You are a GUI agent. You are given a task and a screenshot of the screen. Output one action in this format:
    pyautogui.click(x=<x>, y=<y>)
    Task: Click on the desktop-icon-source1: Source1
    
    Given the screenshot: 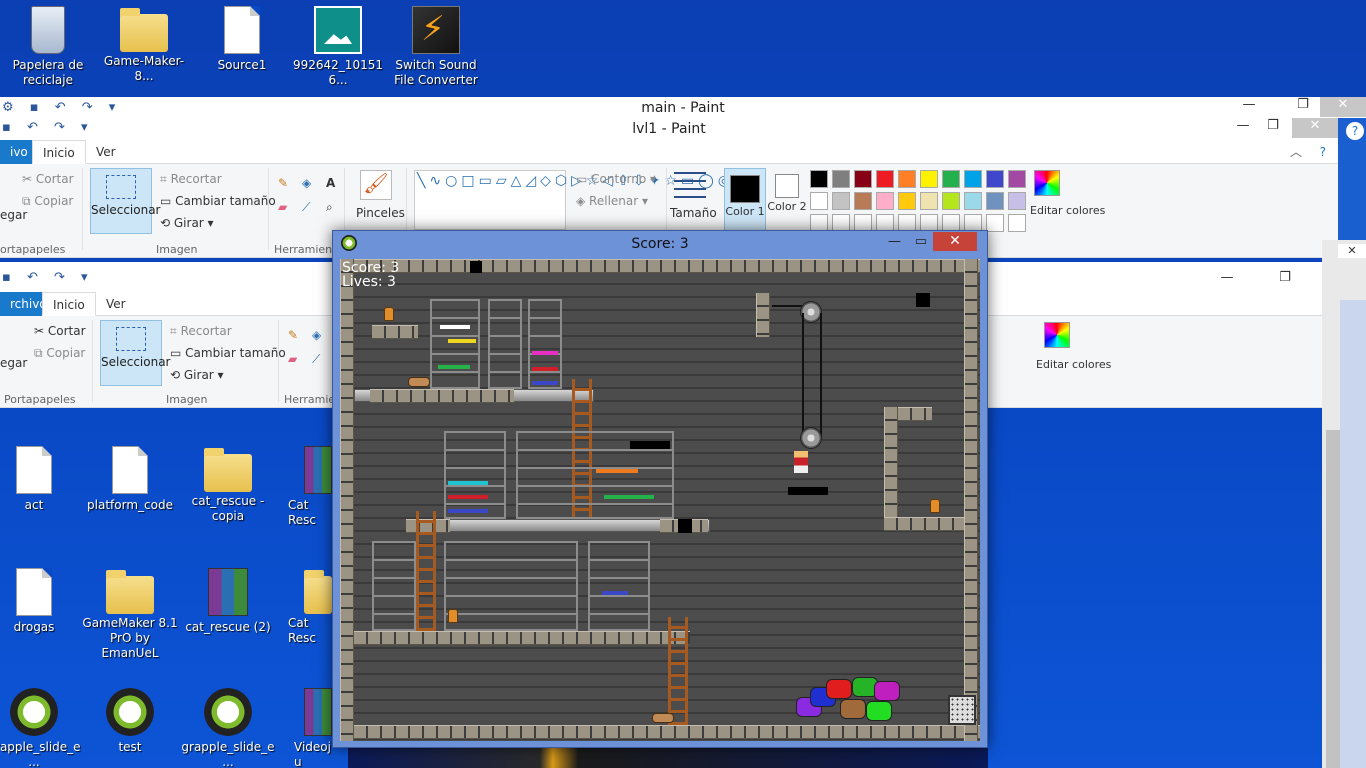 What is the action you would take?
    pyautogui.click(x=242, y=39)
    